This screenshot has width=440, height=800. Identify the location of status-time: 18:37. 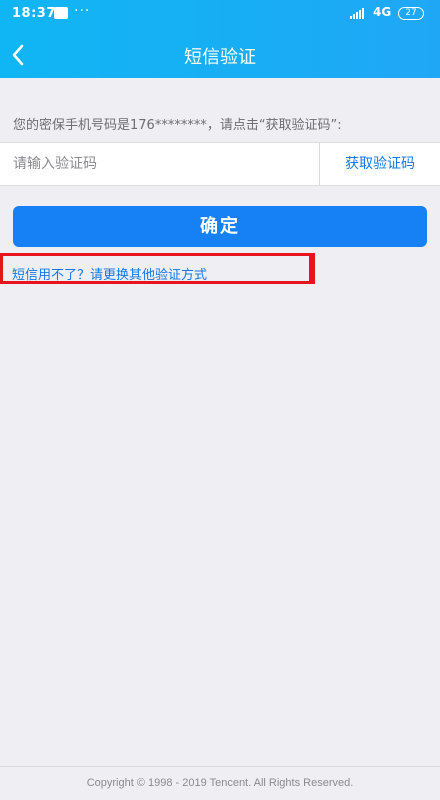
(34, 13).